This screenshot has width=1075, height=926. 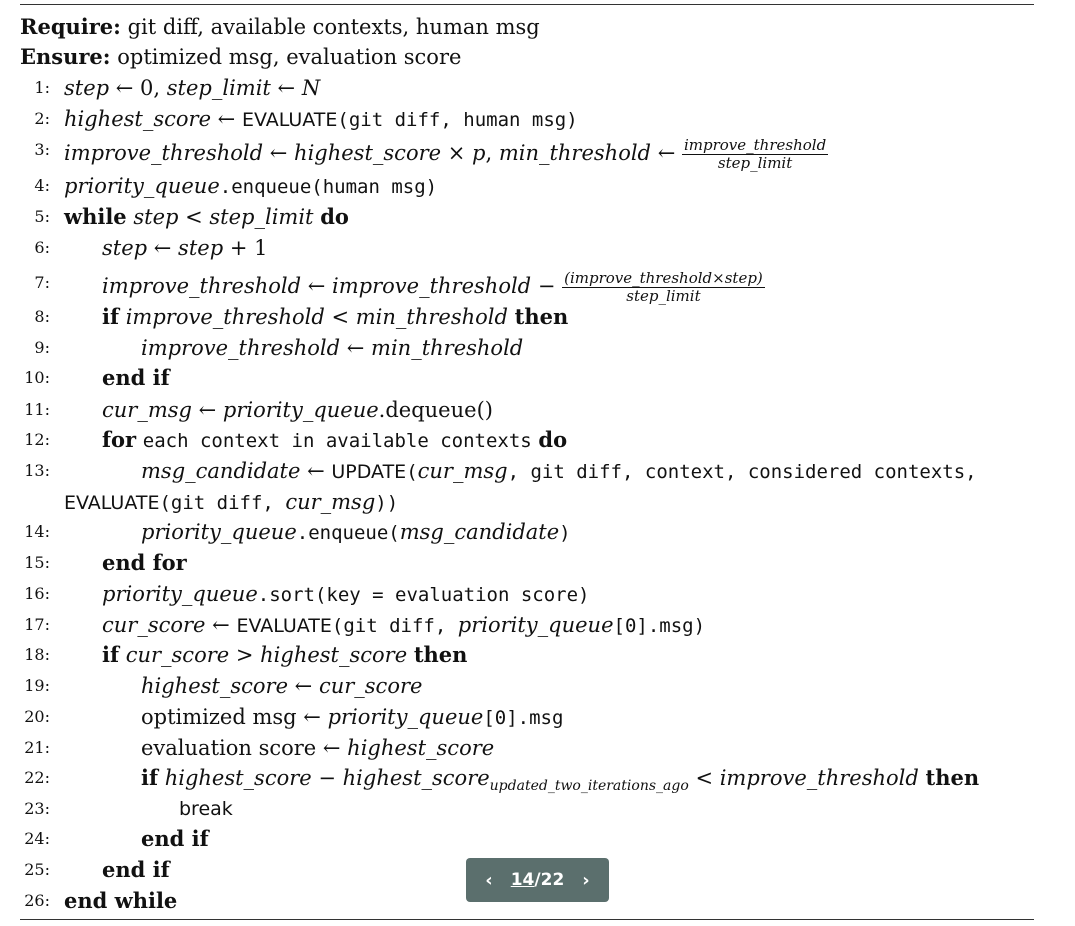 I want to click on line-number: 18:, so click(x=37, y=654).